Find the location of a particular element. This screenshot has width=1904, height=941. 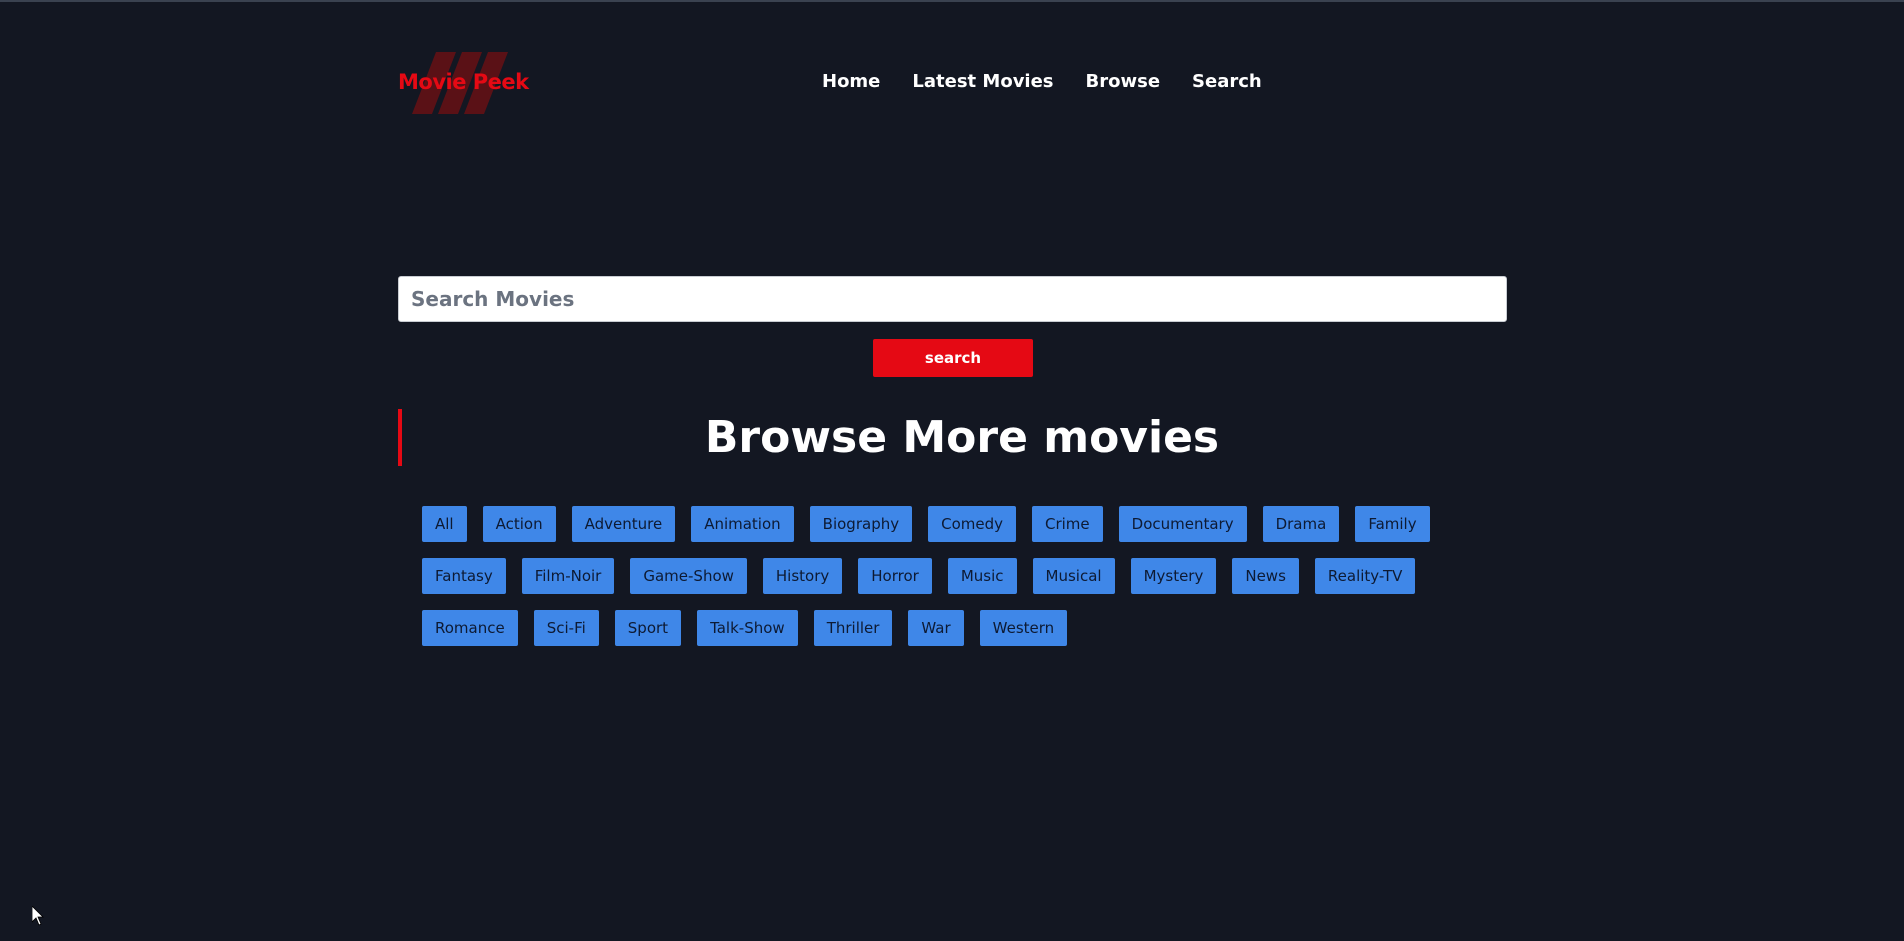

genre-button-sci-fi: Sci-Fi is located at coordinates (566, 628).